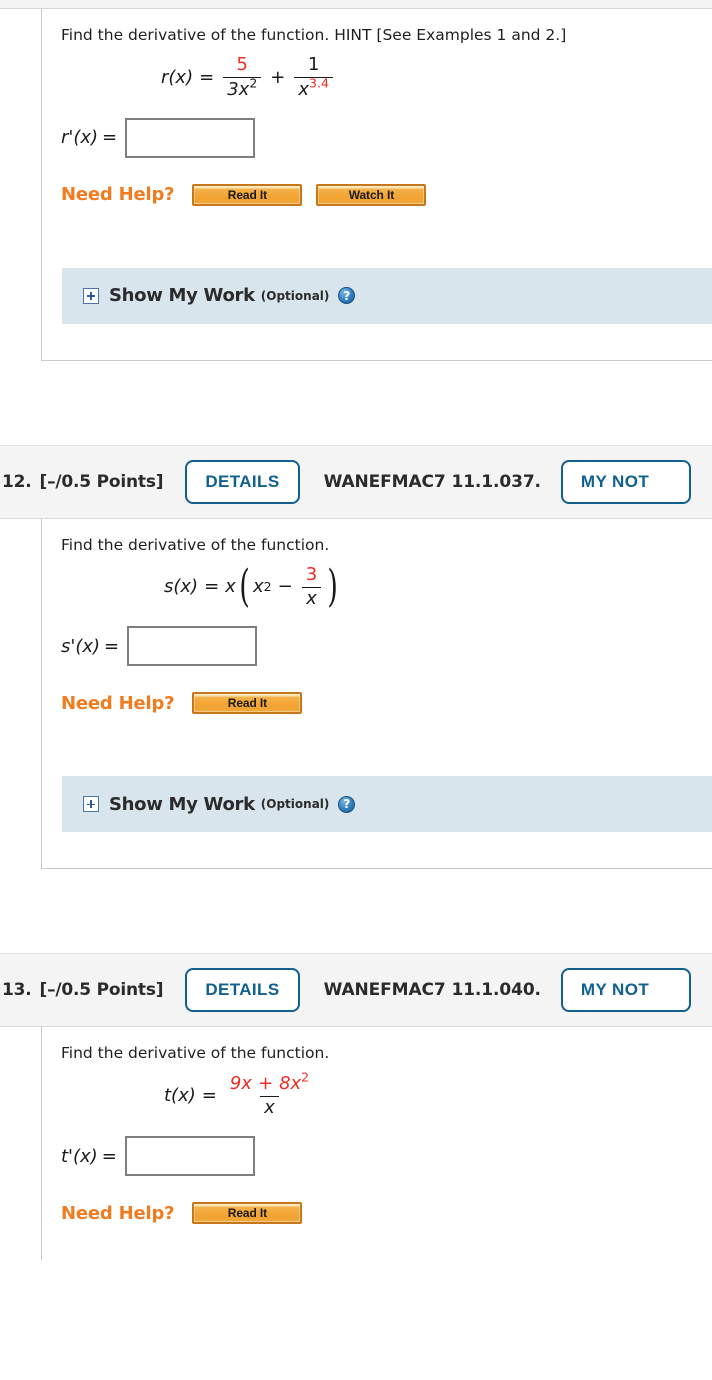 Image resolution: width=712 pixels, height=1380 pixels. I want to click on question-tail-q13, so click(377, 1242).